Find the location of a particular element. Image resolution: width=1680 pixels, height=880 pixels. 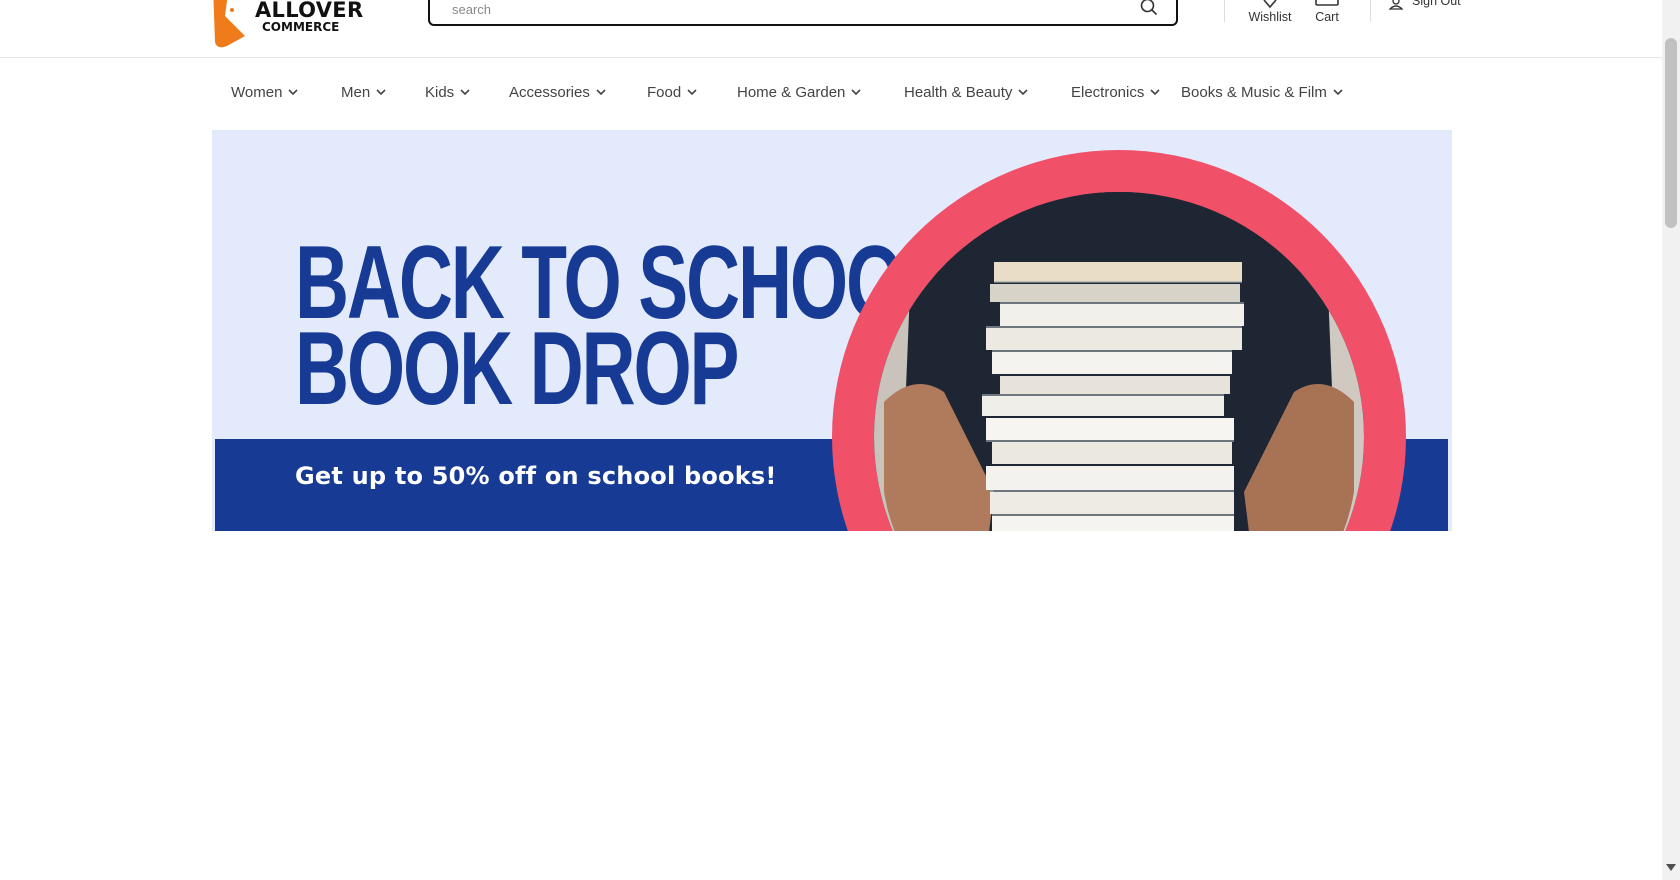

user-icon is located at coordinates (1396, 5).